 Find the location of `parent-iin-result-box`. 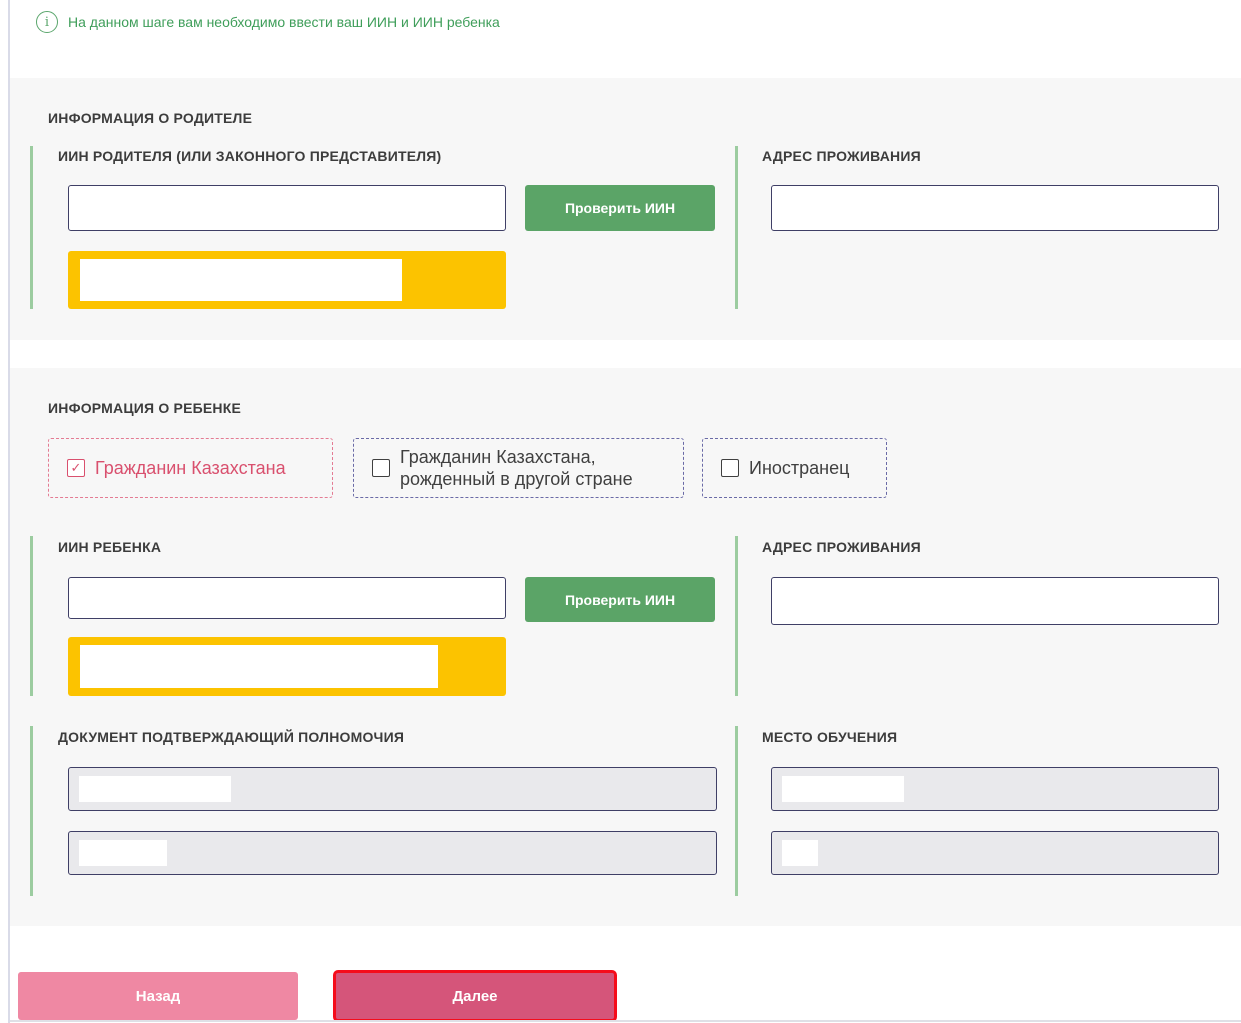

parent-iin-result-box is located at coordinates (287, 280).